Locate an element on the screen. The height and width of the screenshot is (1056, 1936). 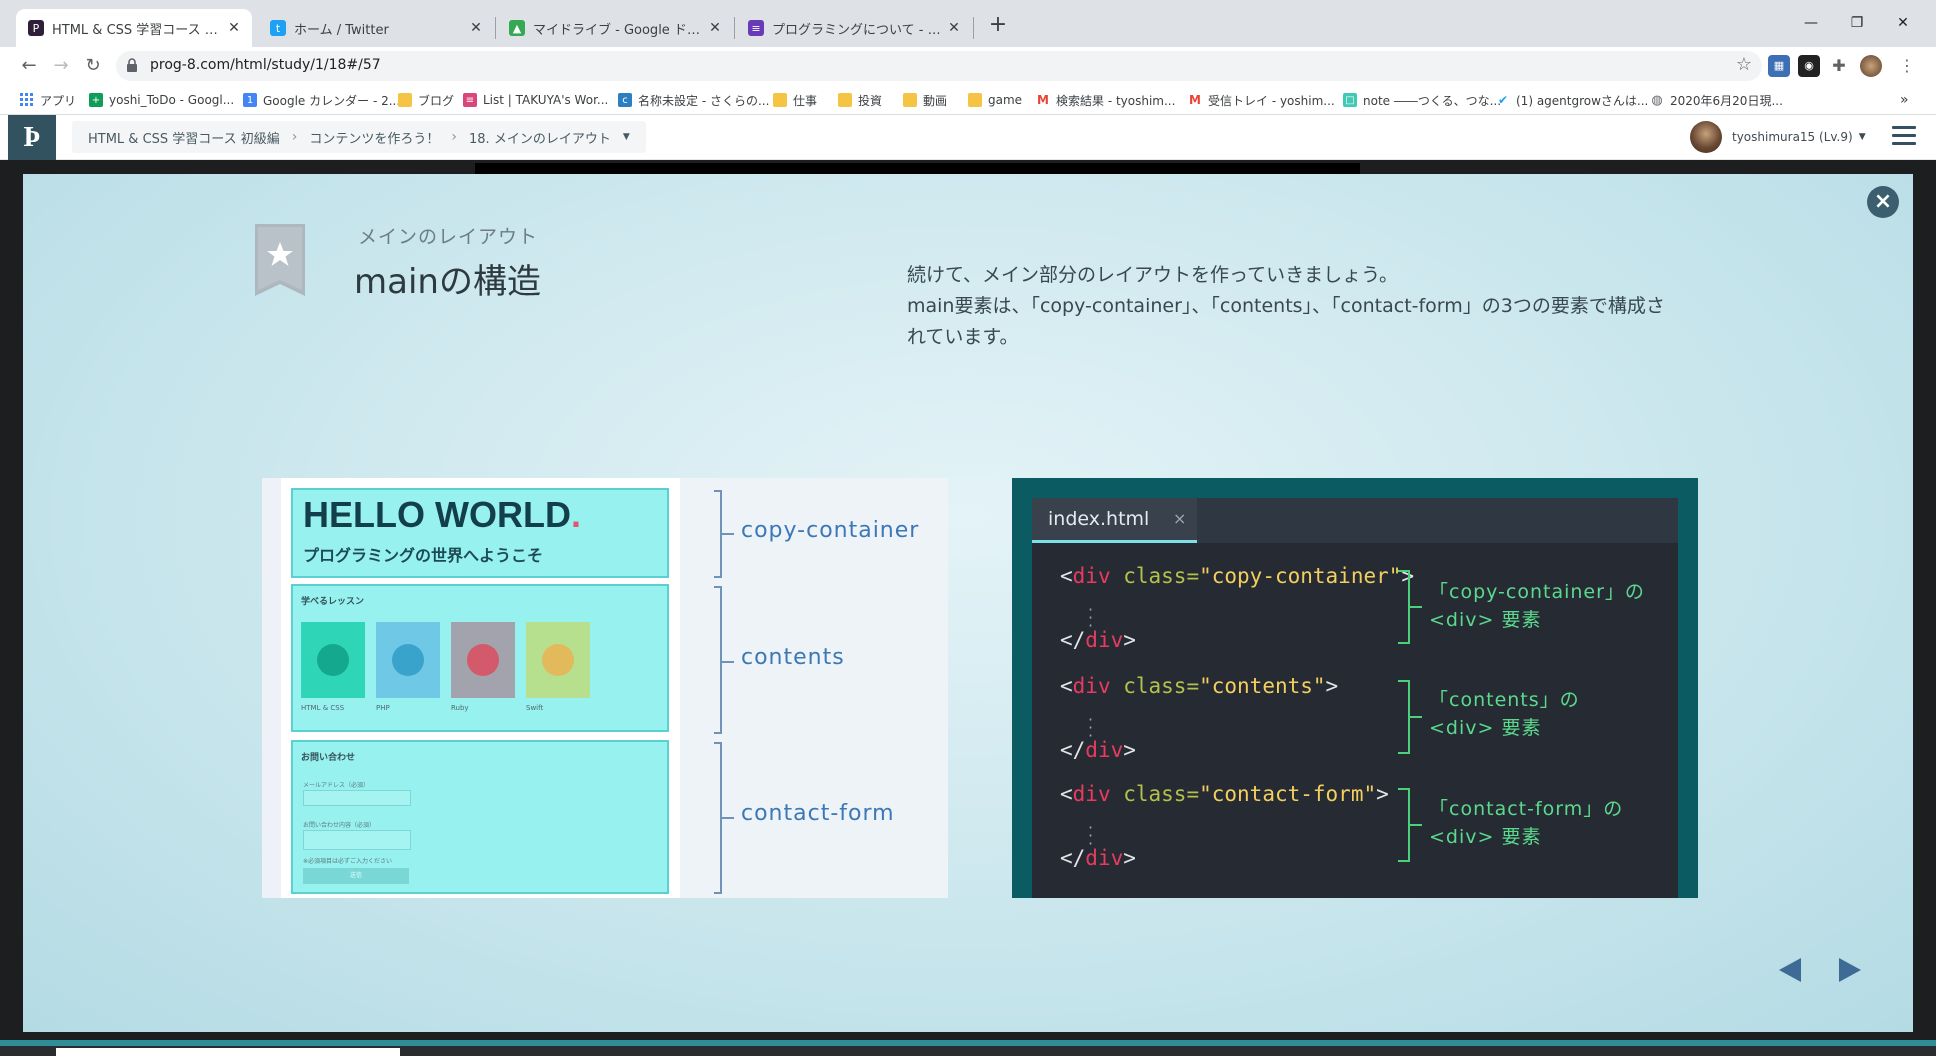
profile-avatar-icon is located at coordinates (1871, 66).